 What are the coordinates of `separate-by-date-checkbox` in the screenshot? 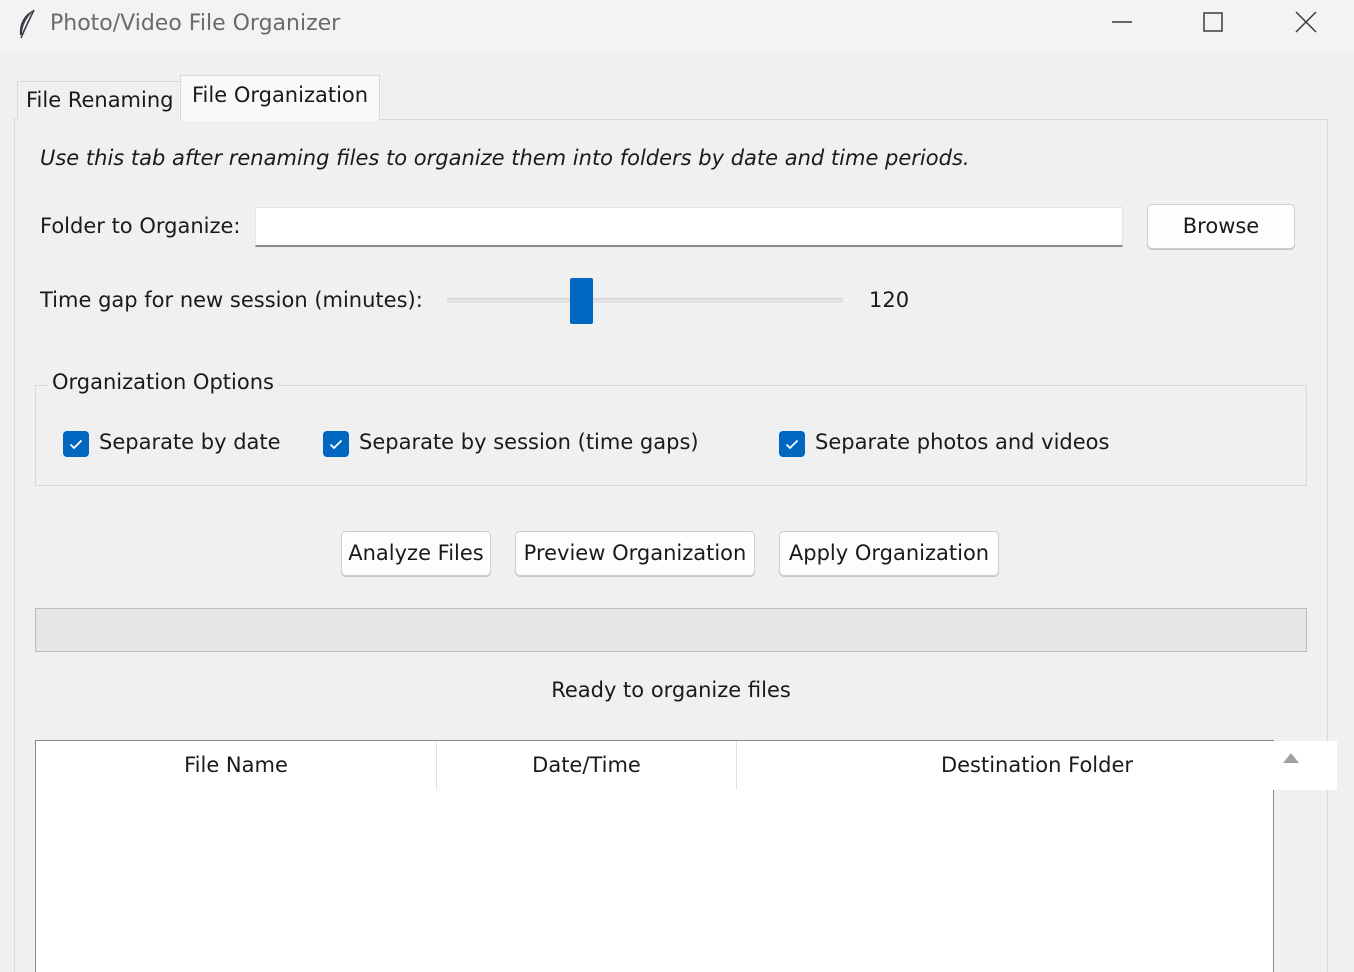 It's located at (76, 444).